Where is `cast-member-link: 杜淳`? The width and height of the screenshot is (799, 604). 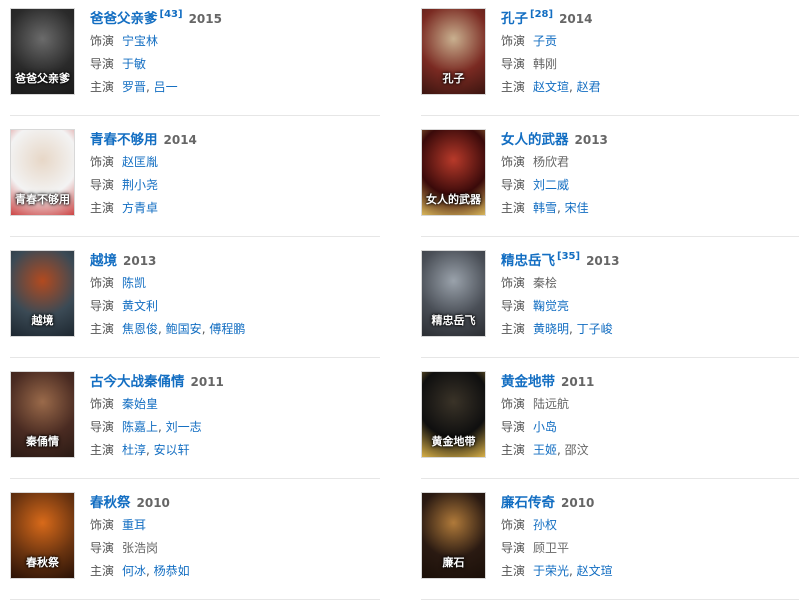 cast-member-link: 杜淳 is located at coordinates (134, 450).